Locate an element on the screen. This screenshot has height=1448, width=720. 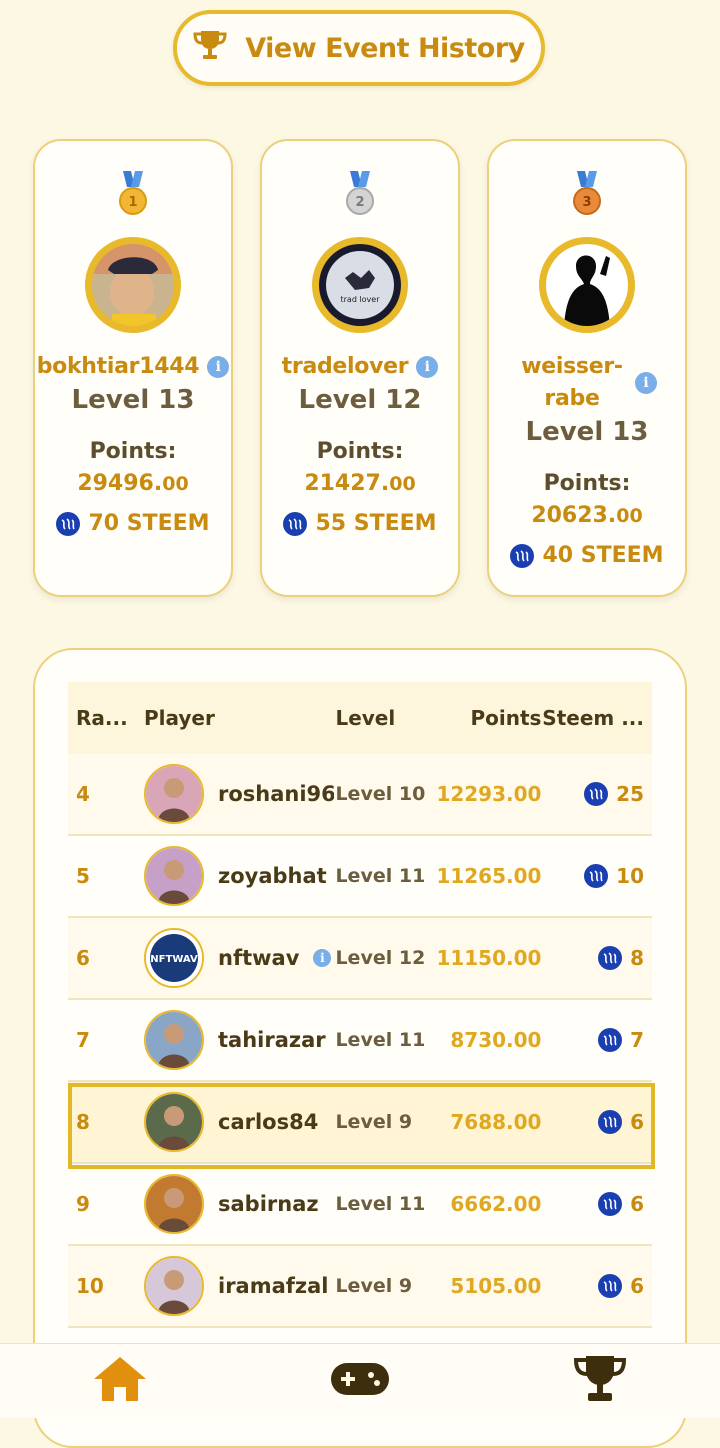
history-button-label: View Event History is located at coordinates (385, 48).